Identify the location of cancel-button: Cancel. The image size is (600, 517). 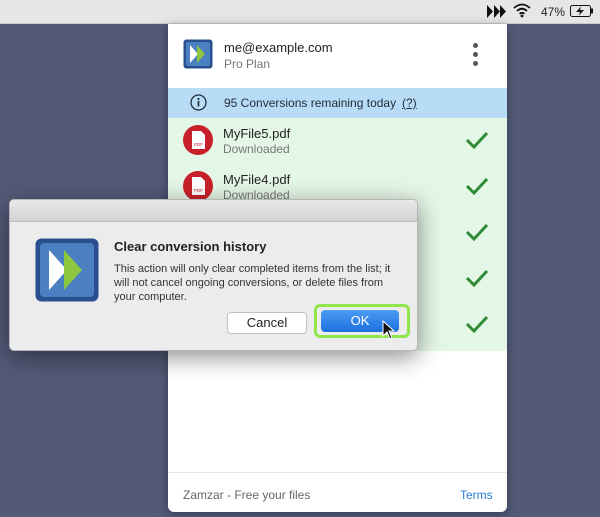
(267, 323).